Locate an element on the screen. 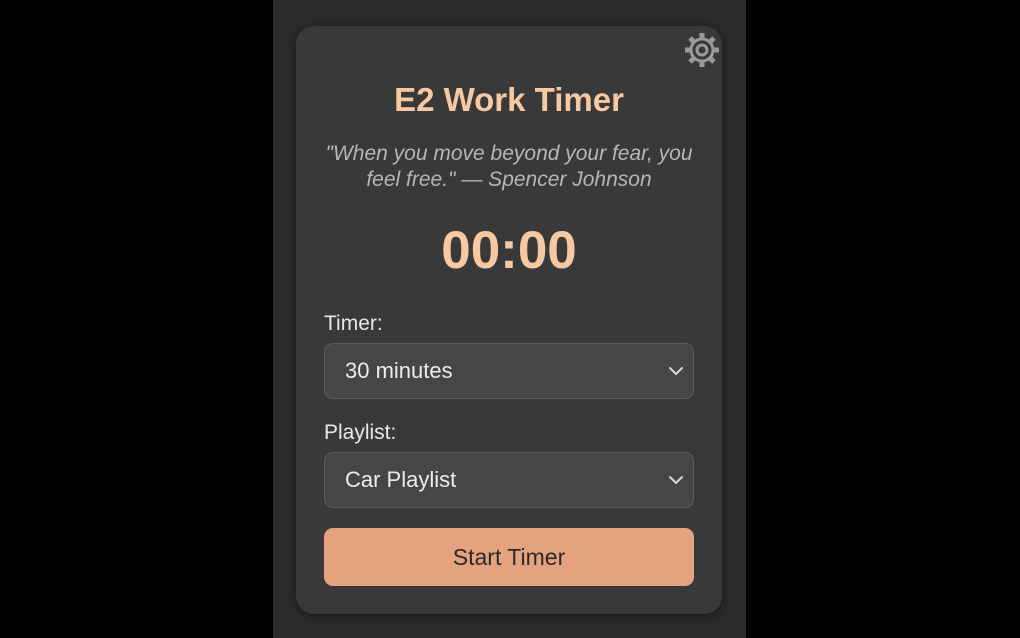 This screenshot has width=1020, height=638. timer-label: Timer: is located at coordinates (353, 323).